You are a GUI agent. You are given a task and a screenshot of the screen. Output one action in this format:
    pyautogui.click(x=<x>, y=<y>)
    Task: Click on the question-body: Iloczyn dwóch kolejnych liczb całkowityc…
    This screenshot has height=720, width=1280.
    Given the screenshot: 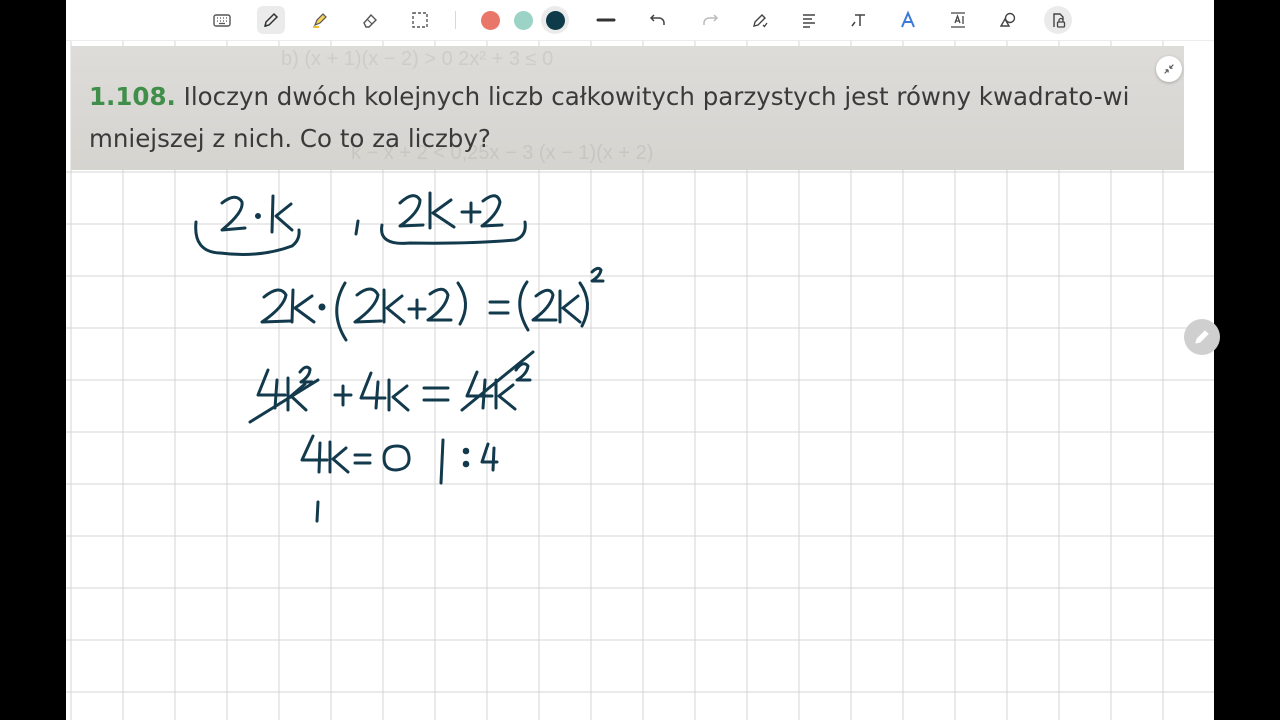 What is the action you would take?
    pyautogui.click(x=609, y=117)
    